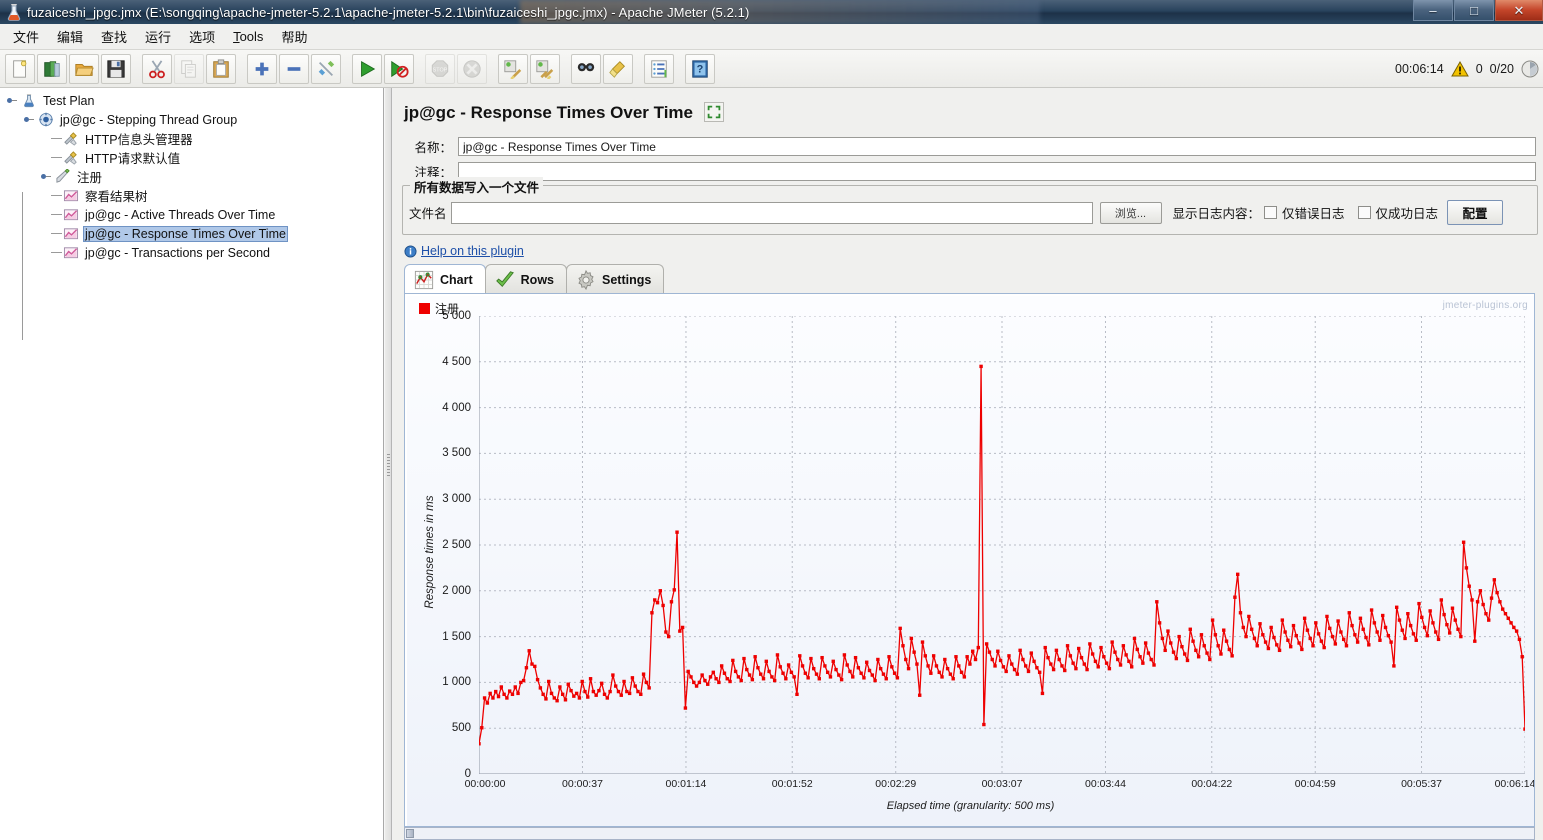 The image size is (1543, 840). Describe the element at coordinates (1433, 10) in the screenshot. I see `minimize-button: –` at that location.